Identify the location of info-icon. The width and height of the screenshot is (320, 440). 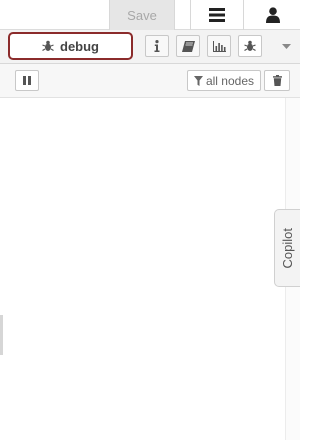
(157, 46).